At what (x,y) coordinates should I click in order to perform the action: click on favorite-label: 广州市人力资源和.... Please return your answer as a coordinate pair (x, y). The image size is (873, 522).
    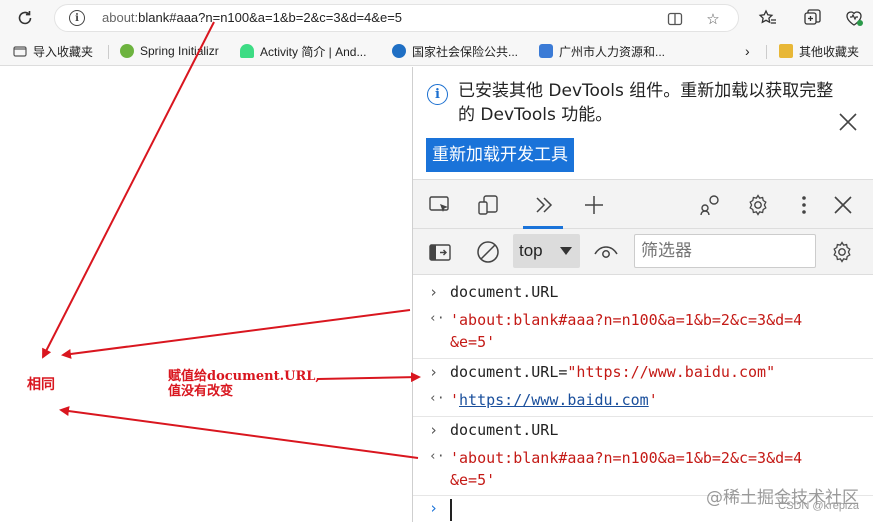
    Looking at the image, I should click on (612, 51).